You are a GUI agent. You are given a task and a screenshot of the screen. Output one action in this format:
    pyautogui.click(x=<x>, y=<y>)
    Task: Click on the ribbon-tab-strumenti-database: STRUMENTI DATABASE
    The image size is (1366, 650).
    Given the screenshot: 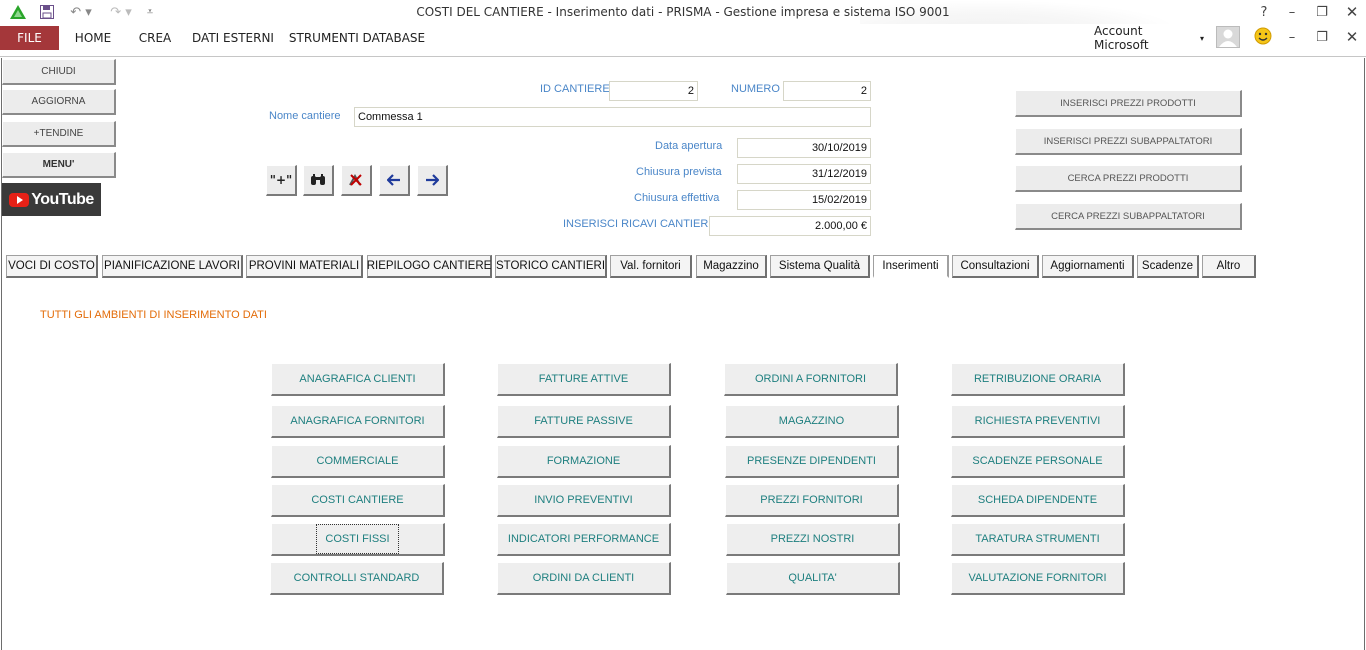 What is the action you would take?
    pyautogui.click(x=357, y=38)
    